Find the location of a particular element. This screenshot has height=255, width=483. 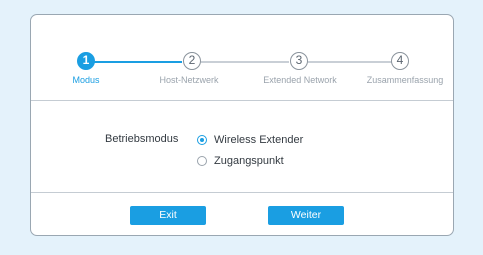

radio-button-checked is located at coordinates (202, 140).